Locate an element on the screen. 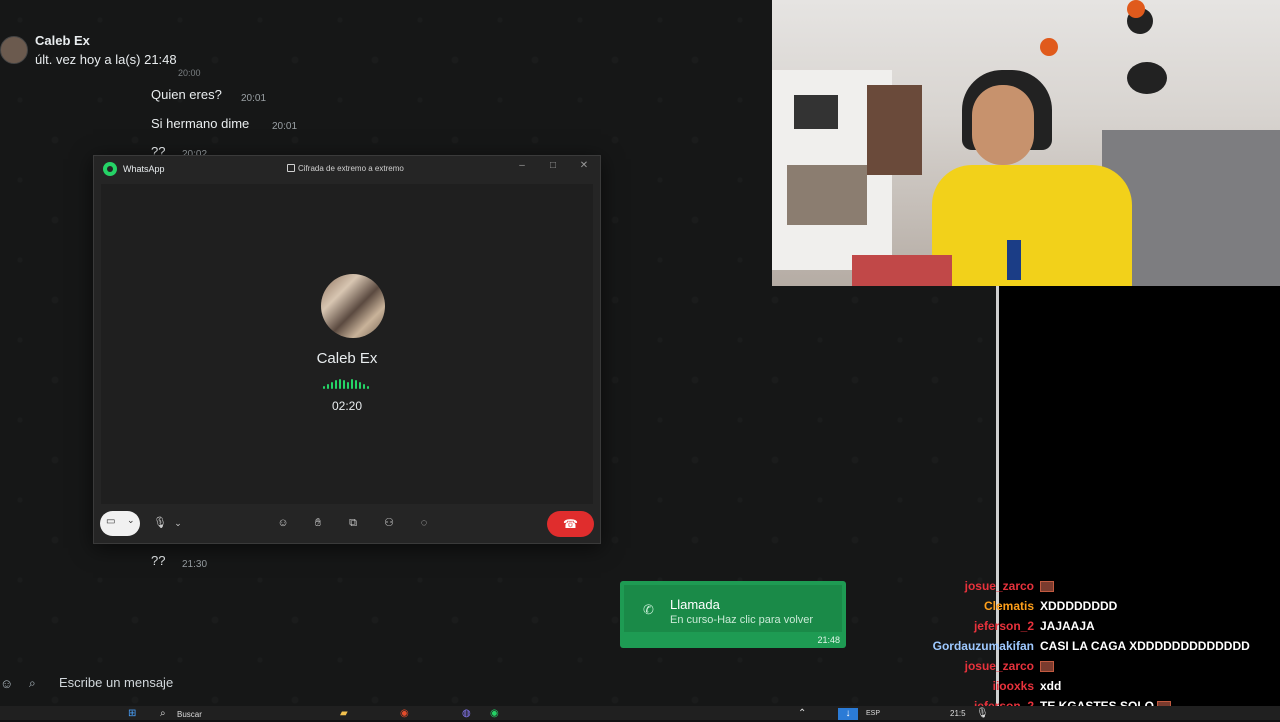 This screenshot has height=722, width=1280. encryption-label: Cifrada de extremo a extremo is located at coordinates (351, 168).